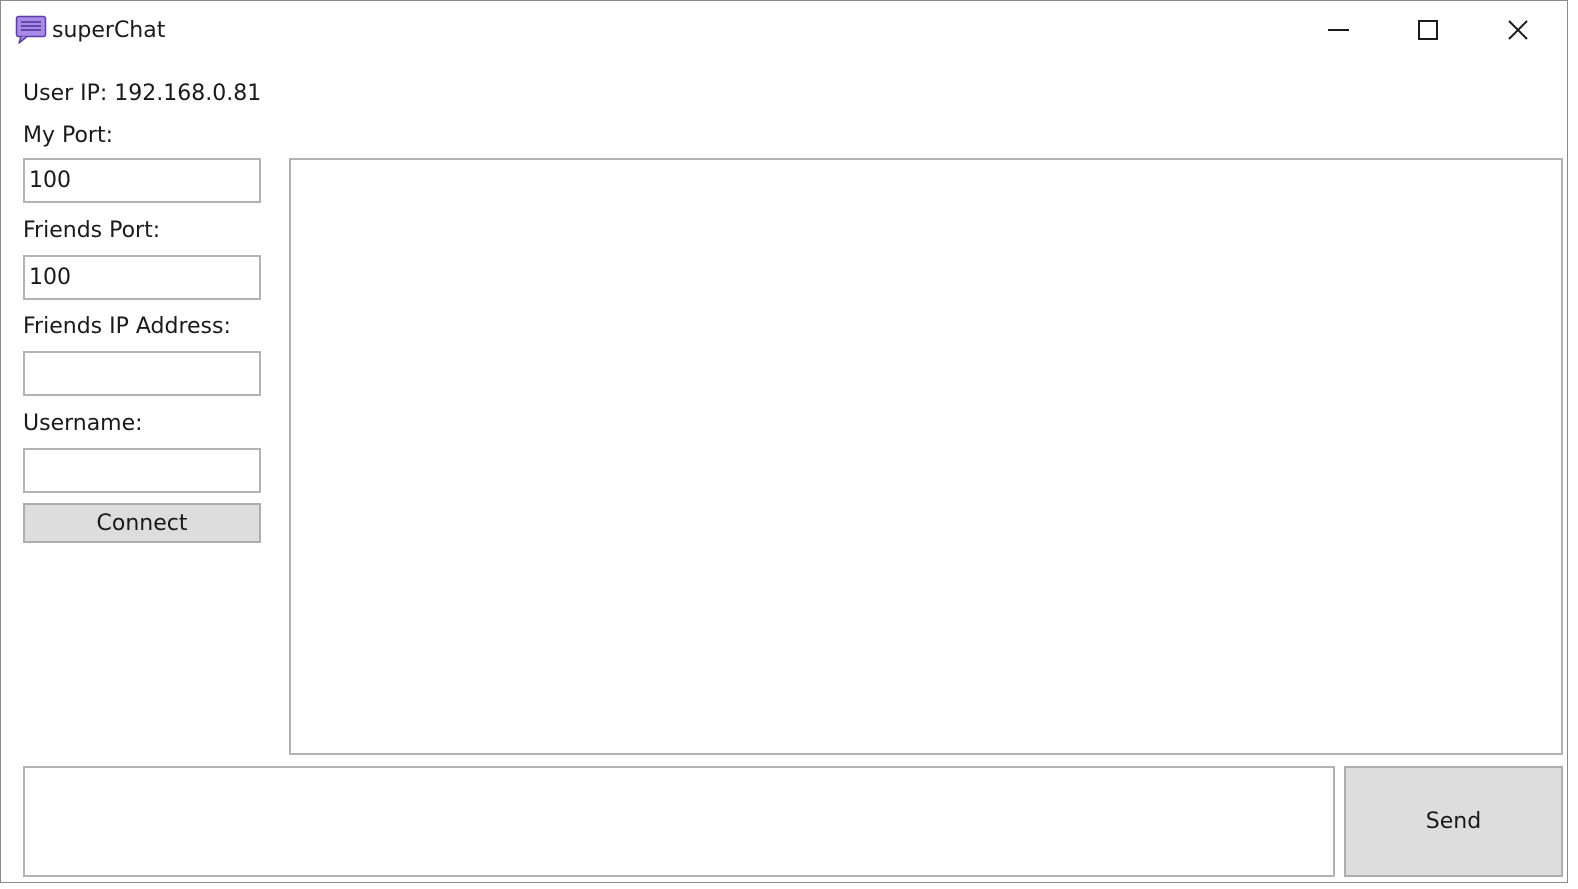  What do you see at coordinates (83, 423) in the screenshot?
I see `username-label: Username:` at bounding box center [83, 423].